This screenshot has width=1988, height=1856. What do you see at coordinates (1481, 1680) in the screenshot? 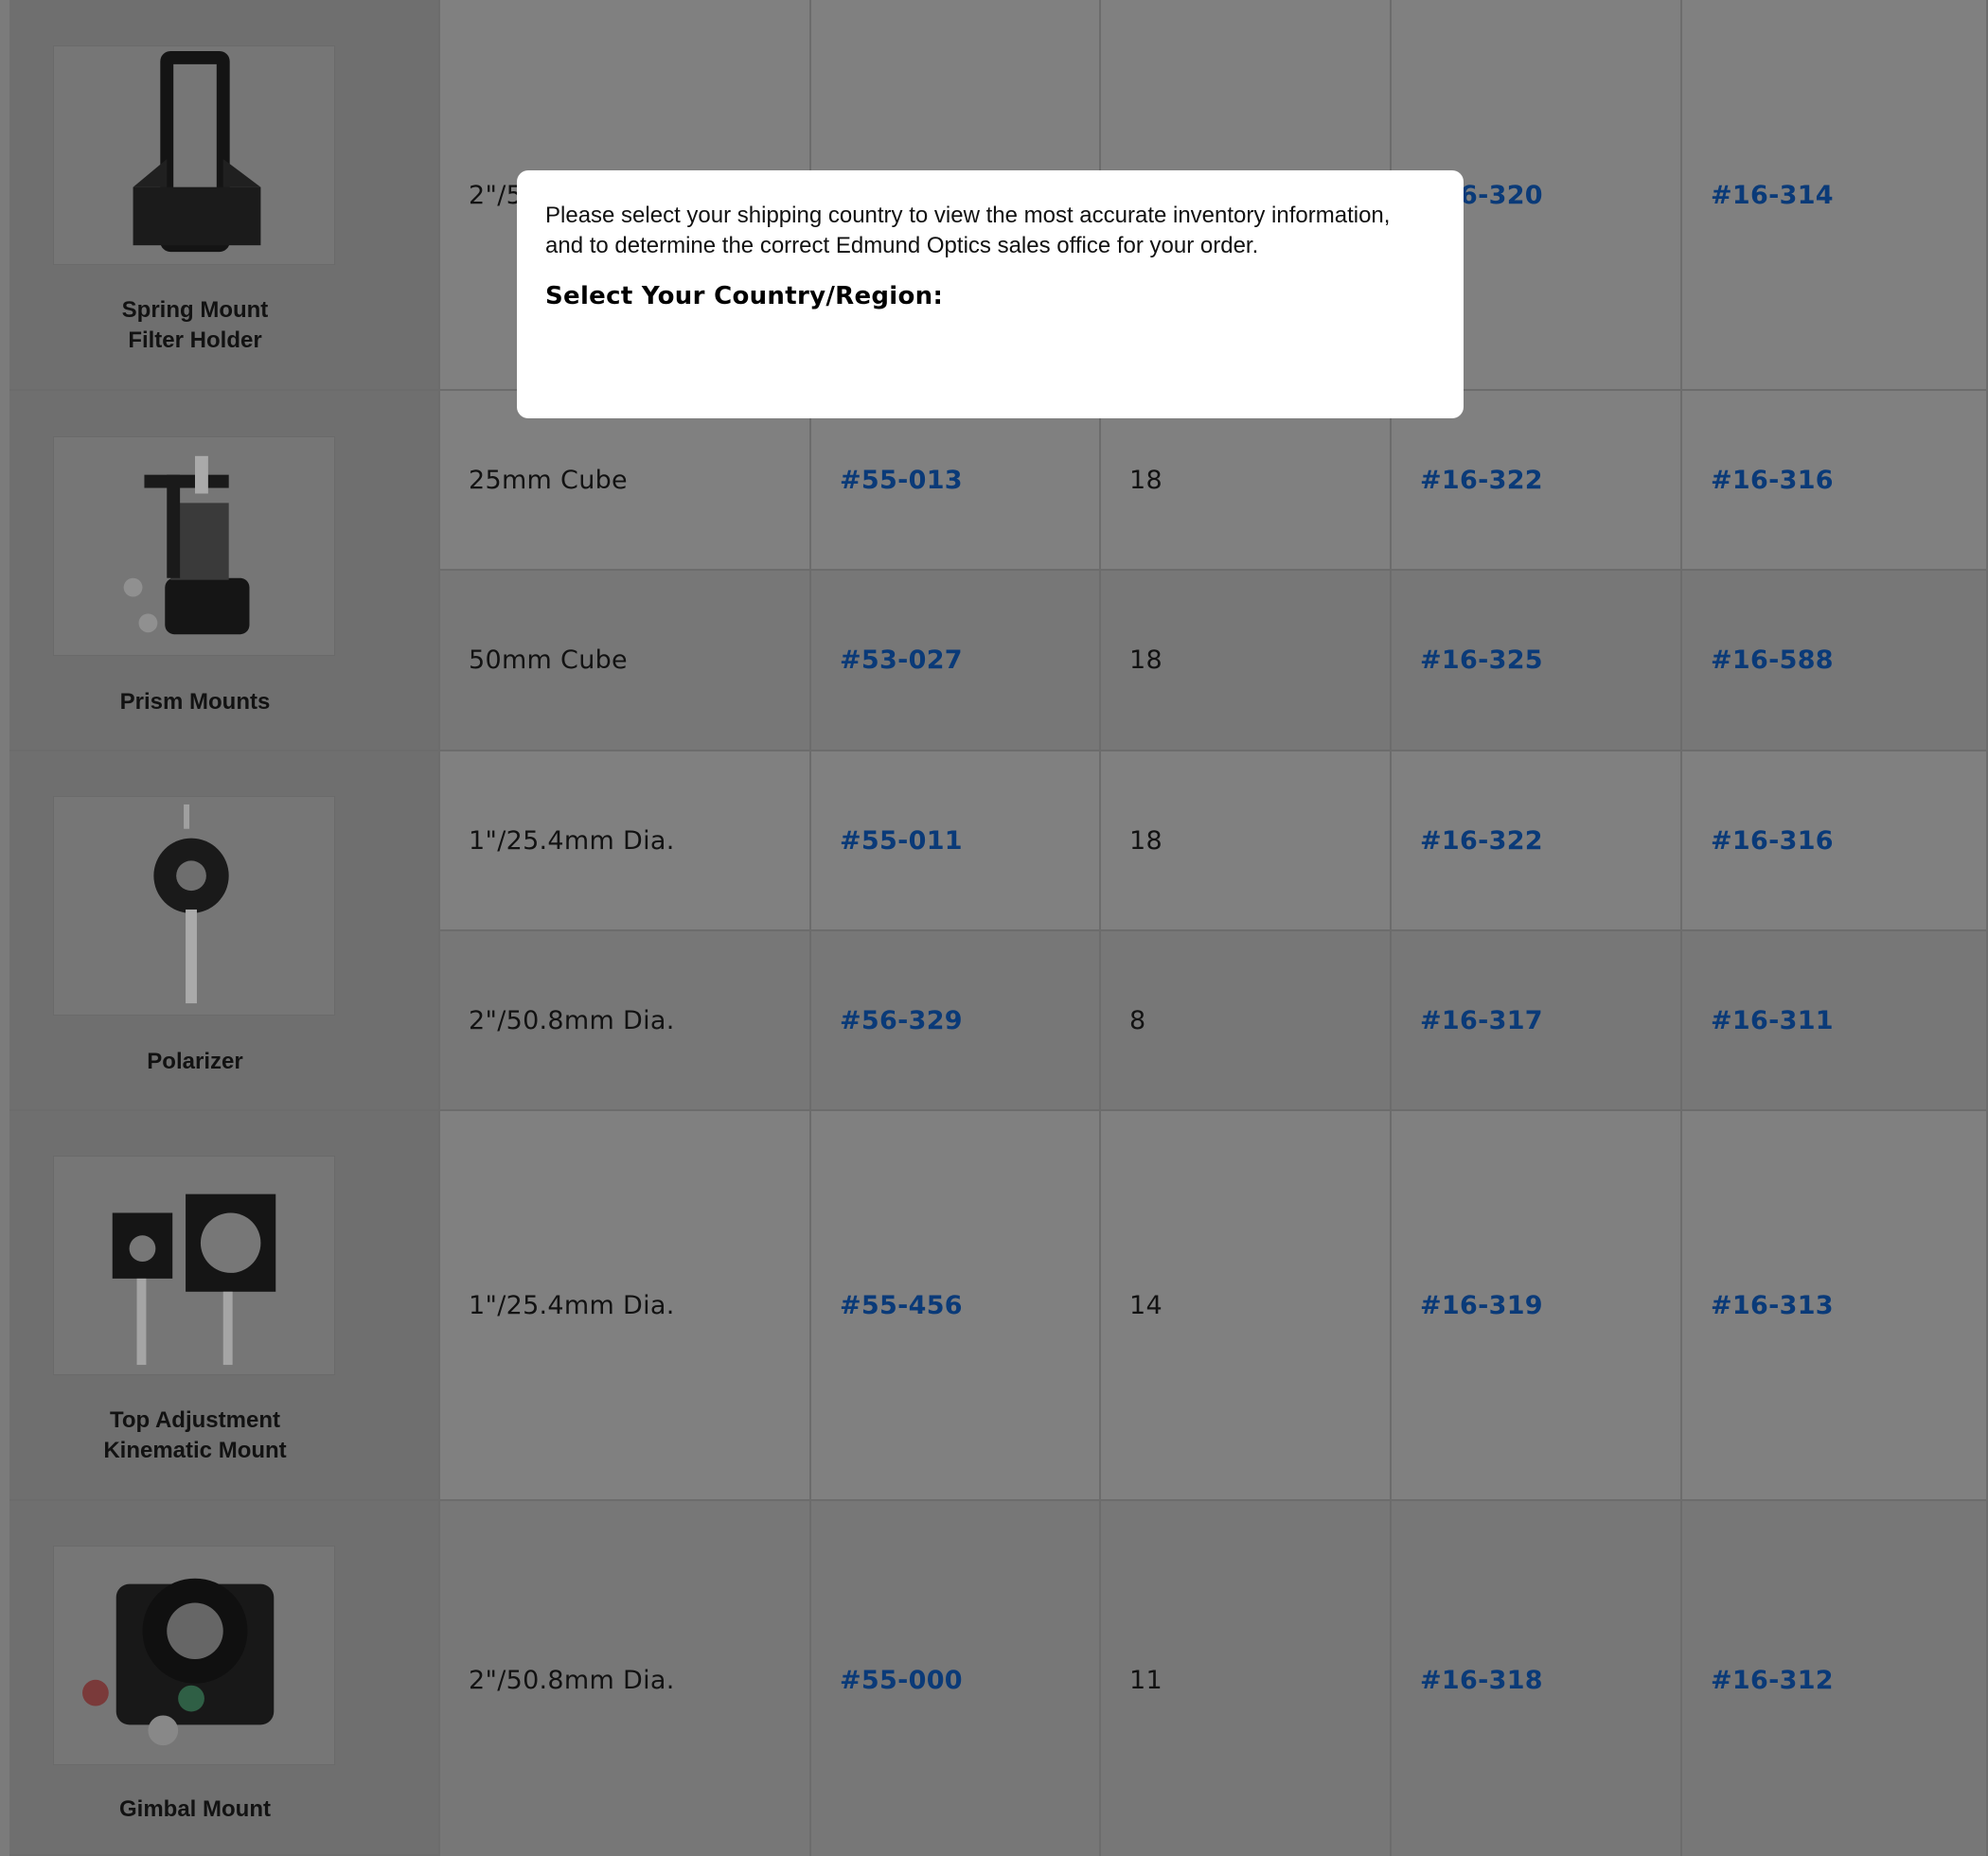
I see `part-link: #16-318` at bounding box center [1481, 1680].